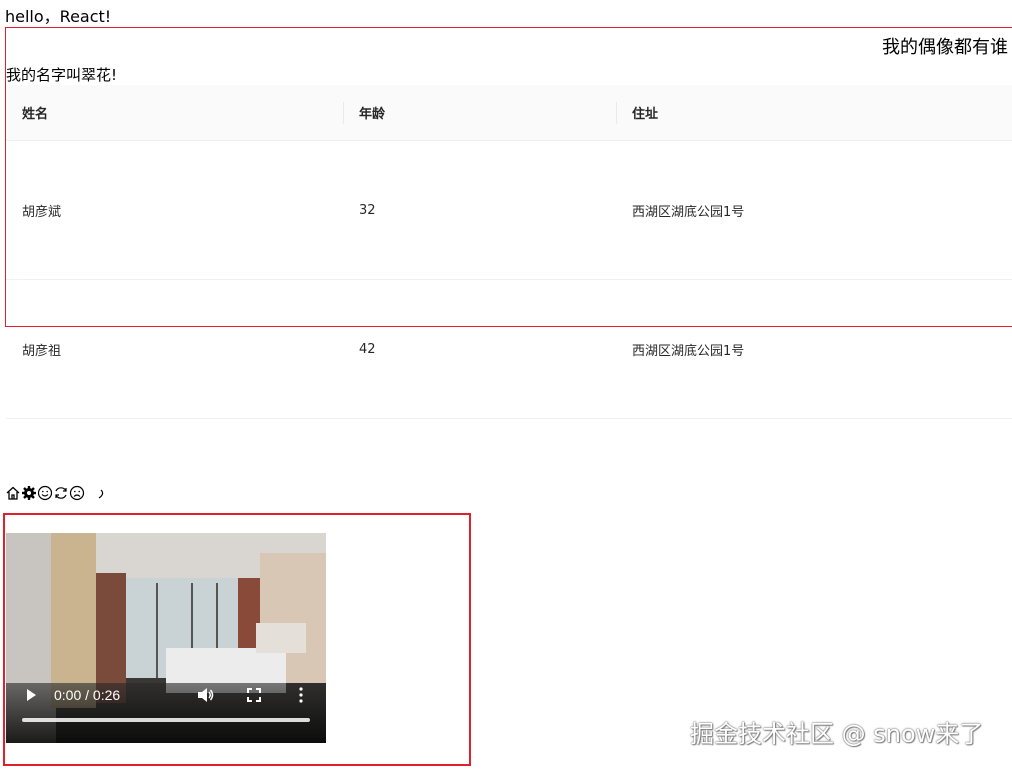 This screenshot has width=1012, height=770. Describe the element at coordinates (42, 212) in the screenshot. I see `cell-name: 胡彦斌` at that location.